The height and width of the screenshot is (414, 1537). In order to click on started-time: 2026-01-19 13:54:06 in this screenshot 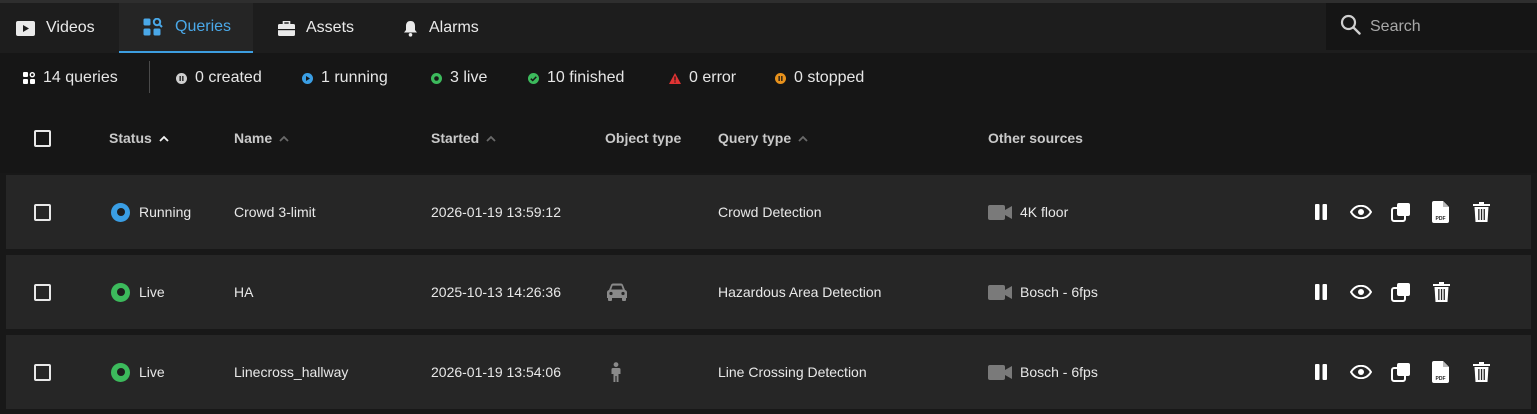, I will do `click(496, 372)`.